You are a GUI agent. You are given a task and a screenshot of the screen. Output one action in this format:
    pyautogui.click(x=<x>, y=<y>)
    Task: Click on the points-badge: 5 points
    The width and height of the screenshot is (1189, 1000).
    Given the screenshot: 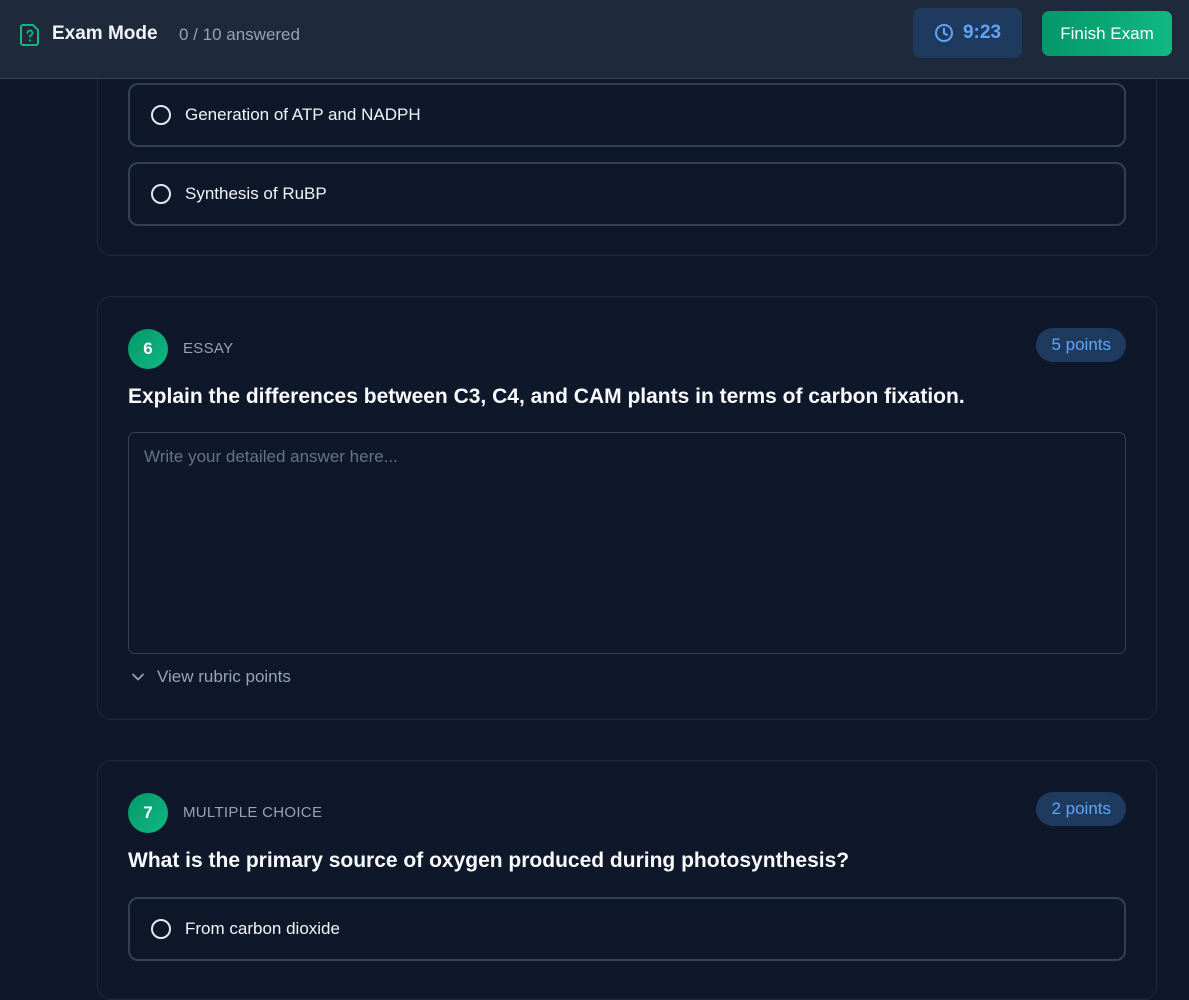 What is the action you would take?
    pyautogui.click(x=1081, y=345)
    